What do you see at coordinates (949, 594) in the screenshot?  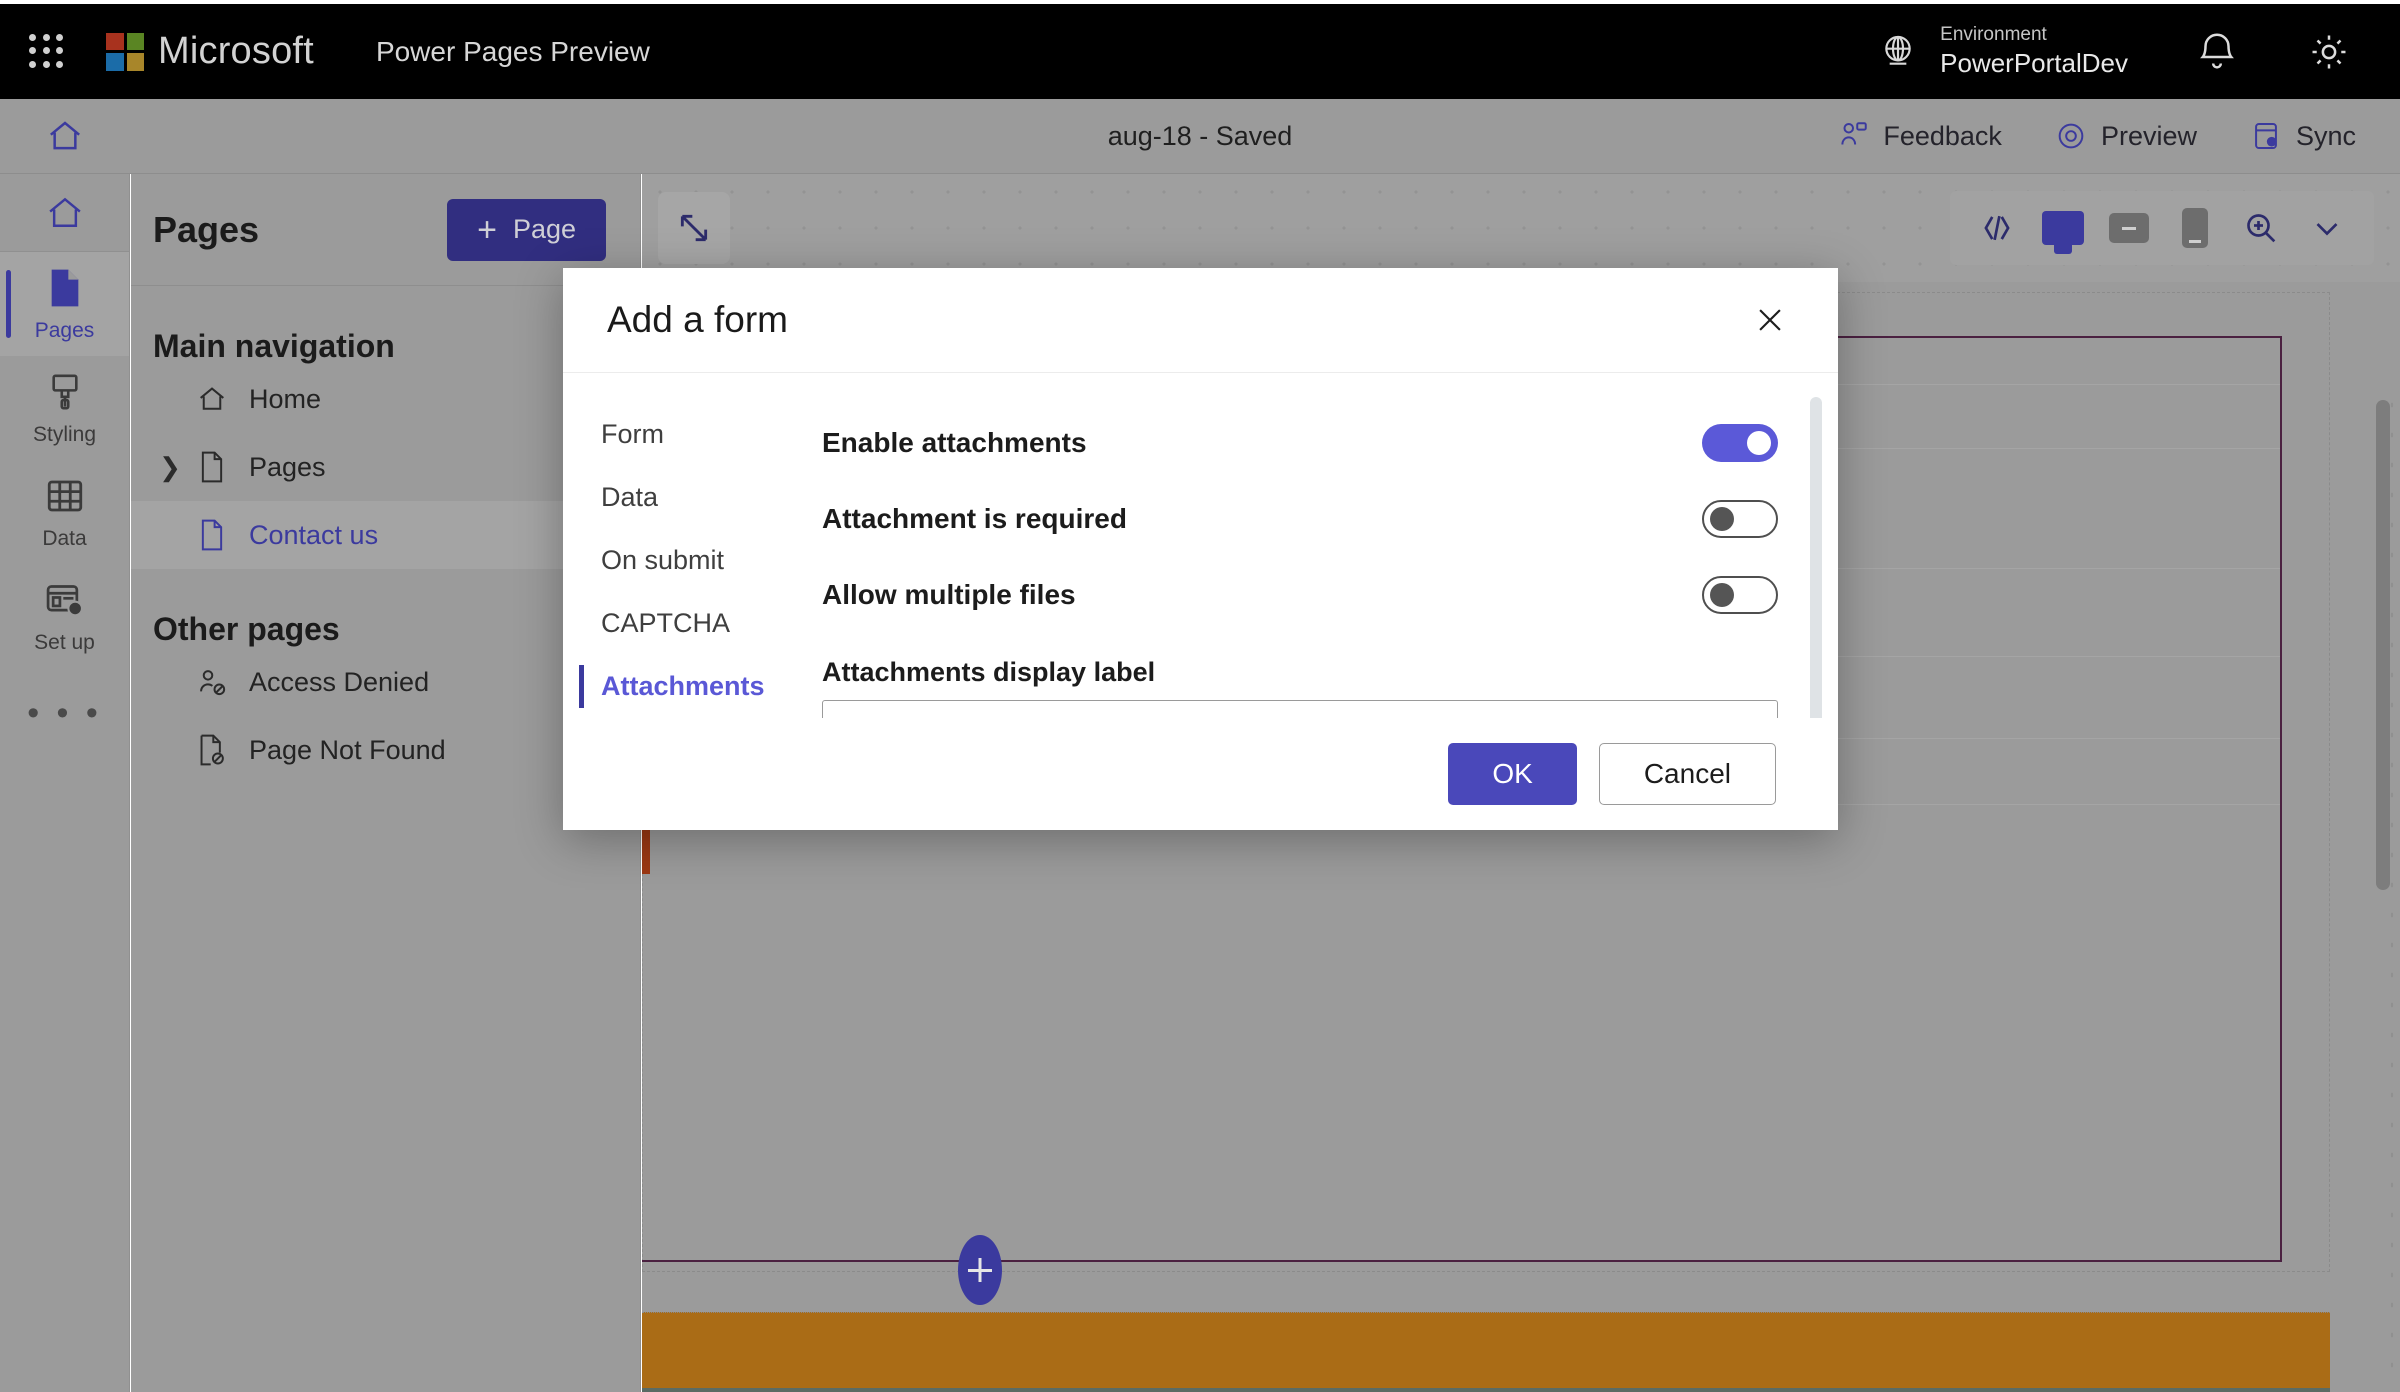 I see `setting-label: Allow multiple files` at bounding box center [949, 594].